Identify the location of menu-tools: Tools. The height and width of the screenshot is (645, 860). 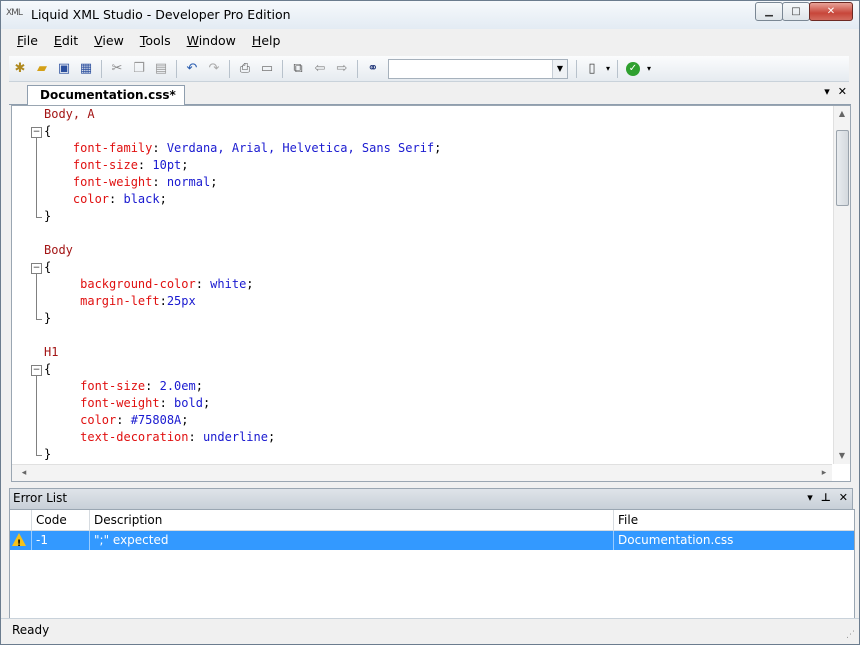
(155, 42).